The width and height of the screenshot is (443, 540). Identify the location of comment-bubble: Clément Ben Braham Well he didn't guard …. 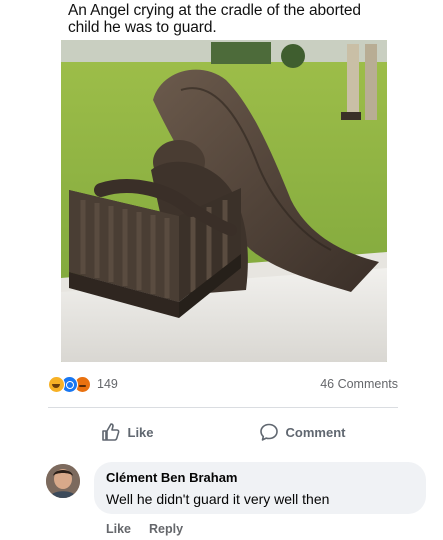
(260, 488).